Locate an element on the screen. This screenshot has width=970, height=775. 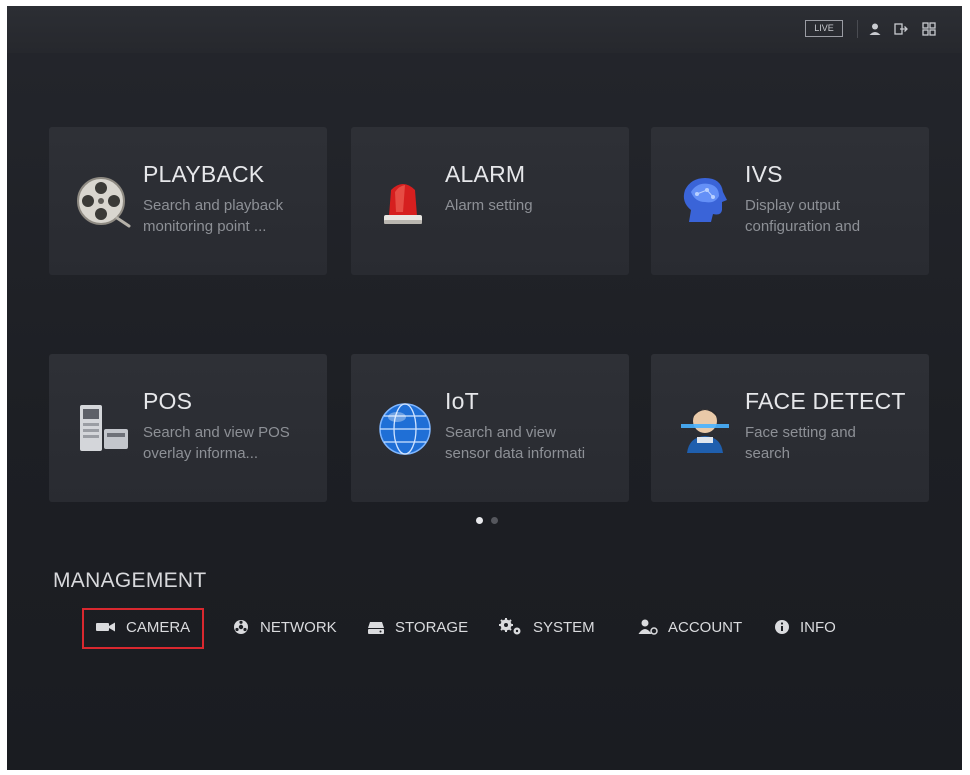
card-ivs: IVS Display output configuration and is located at coordinates (790, 201).